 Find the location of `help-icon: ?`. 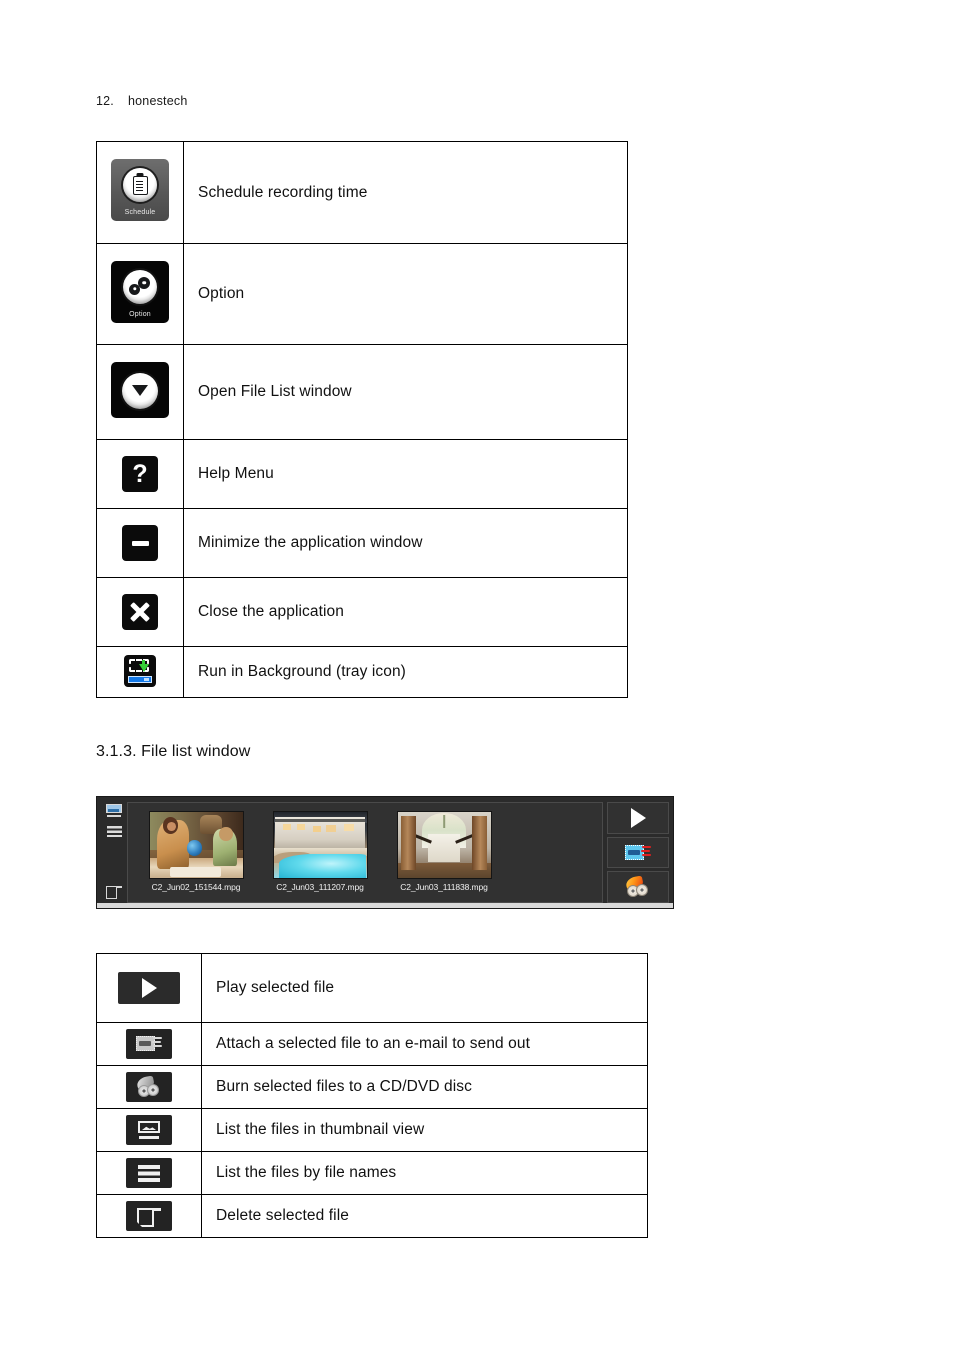

help-icon: ? is located at coordinates (140, 474).